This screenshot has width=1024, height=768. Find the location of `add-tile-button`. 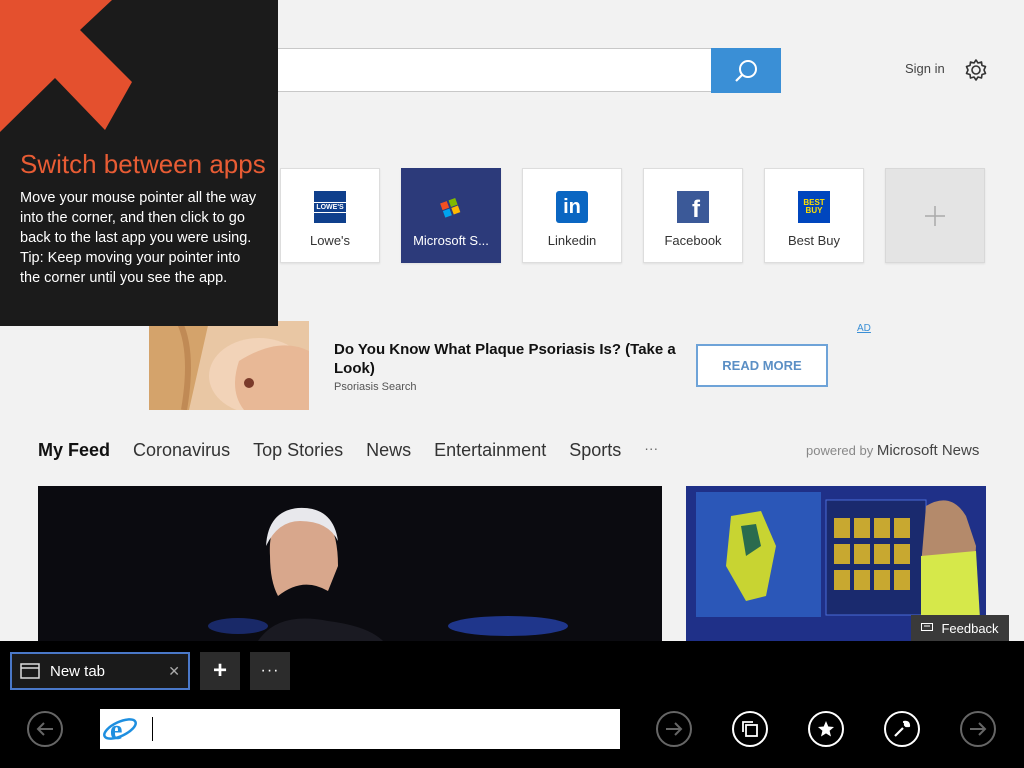

add-tile-button is located at coordinates (935, 215).